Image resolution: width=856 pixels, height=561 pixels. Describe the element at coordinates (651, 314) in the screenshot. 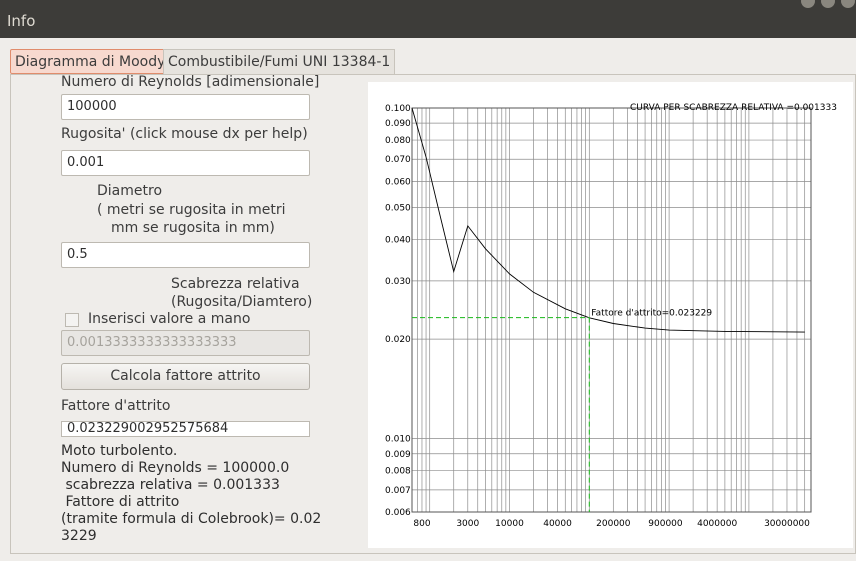

I see `friction-annotation: Fattore d'attrito=0.023229` at that location.